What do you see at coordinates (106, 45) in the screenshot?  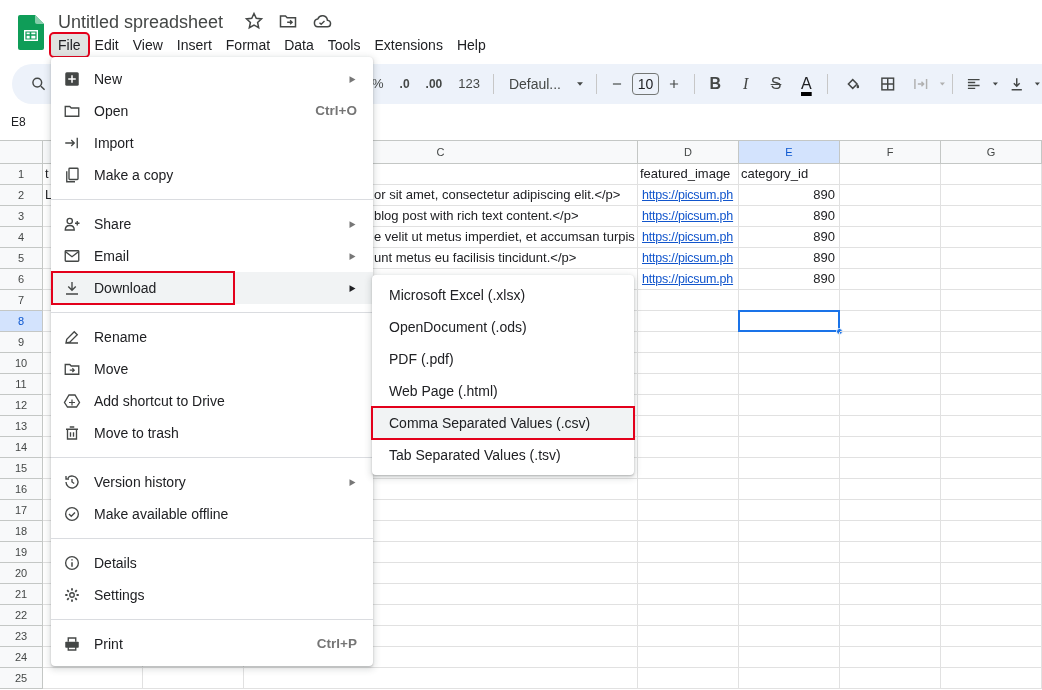 I see `menu-item: Edit` at bounding box center [106, 45].